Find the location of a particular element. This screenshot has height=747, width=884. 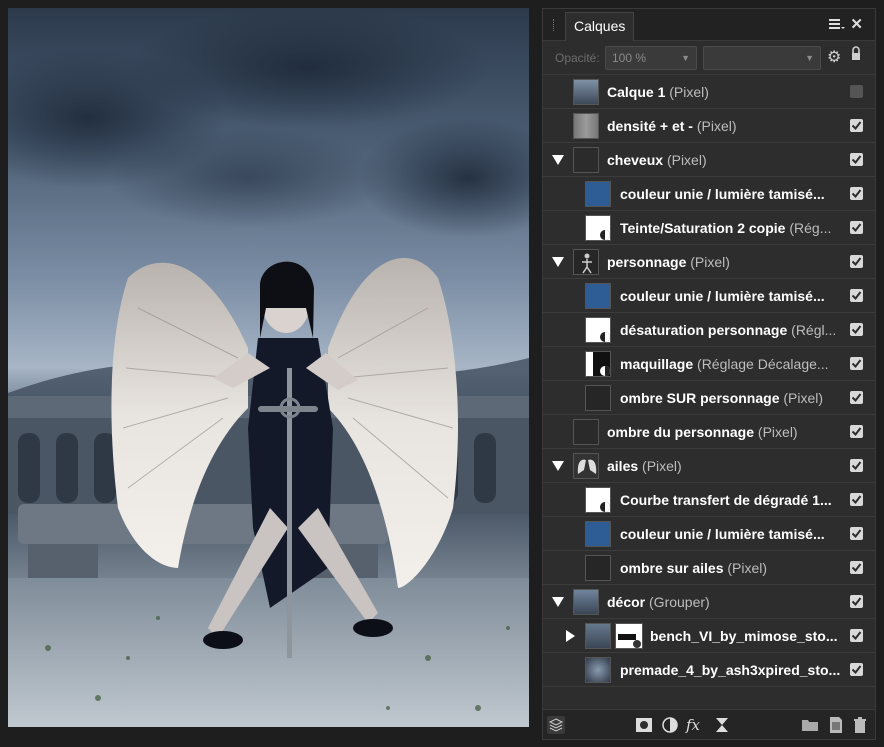

layer-label: cheveux (Pixel) is located at coordinates (657, 160).